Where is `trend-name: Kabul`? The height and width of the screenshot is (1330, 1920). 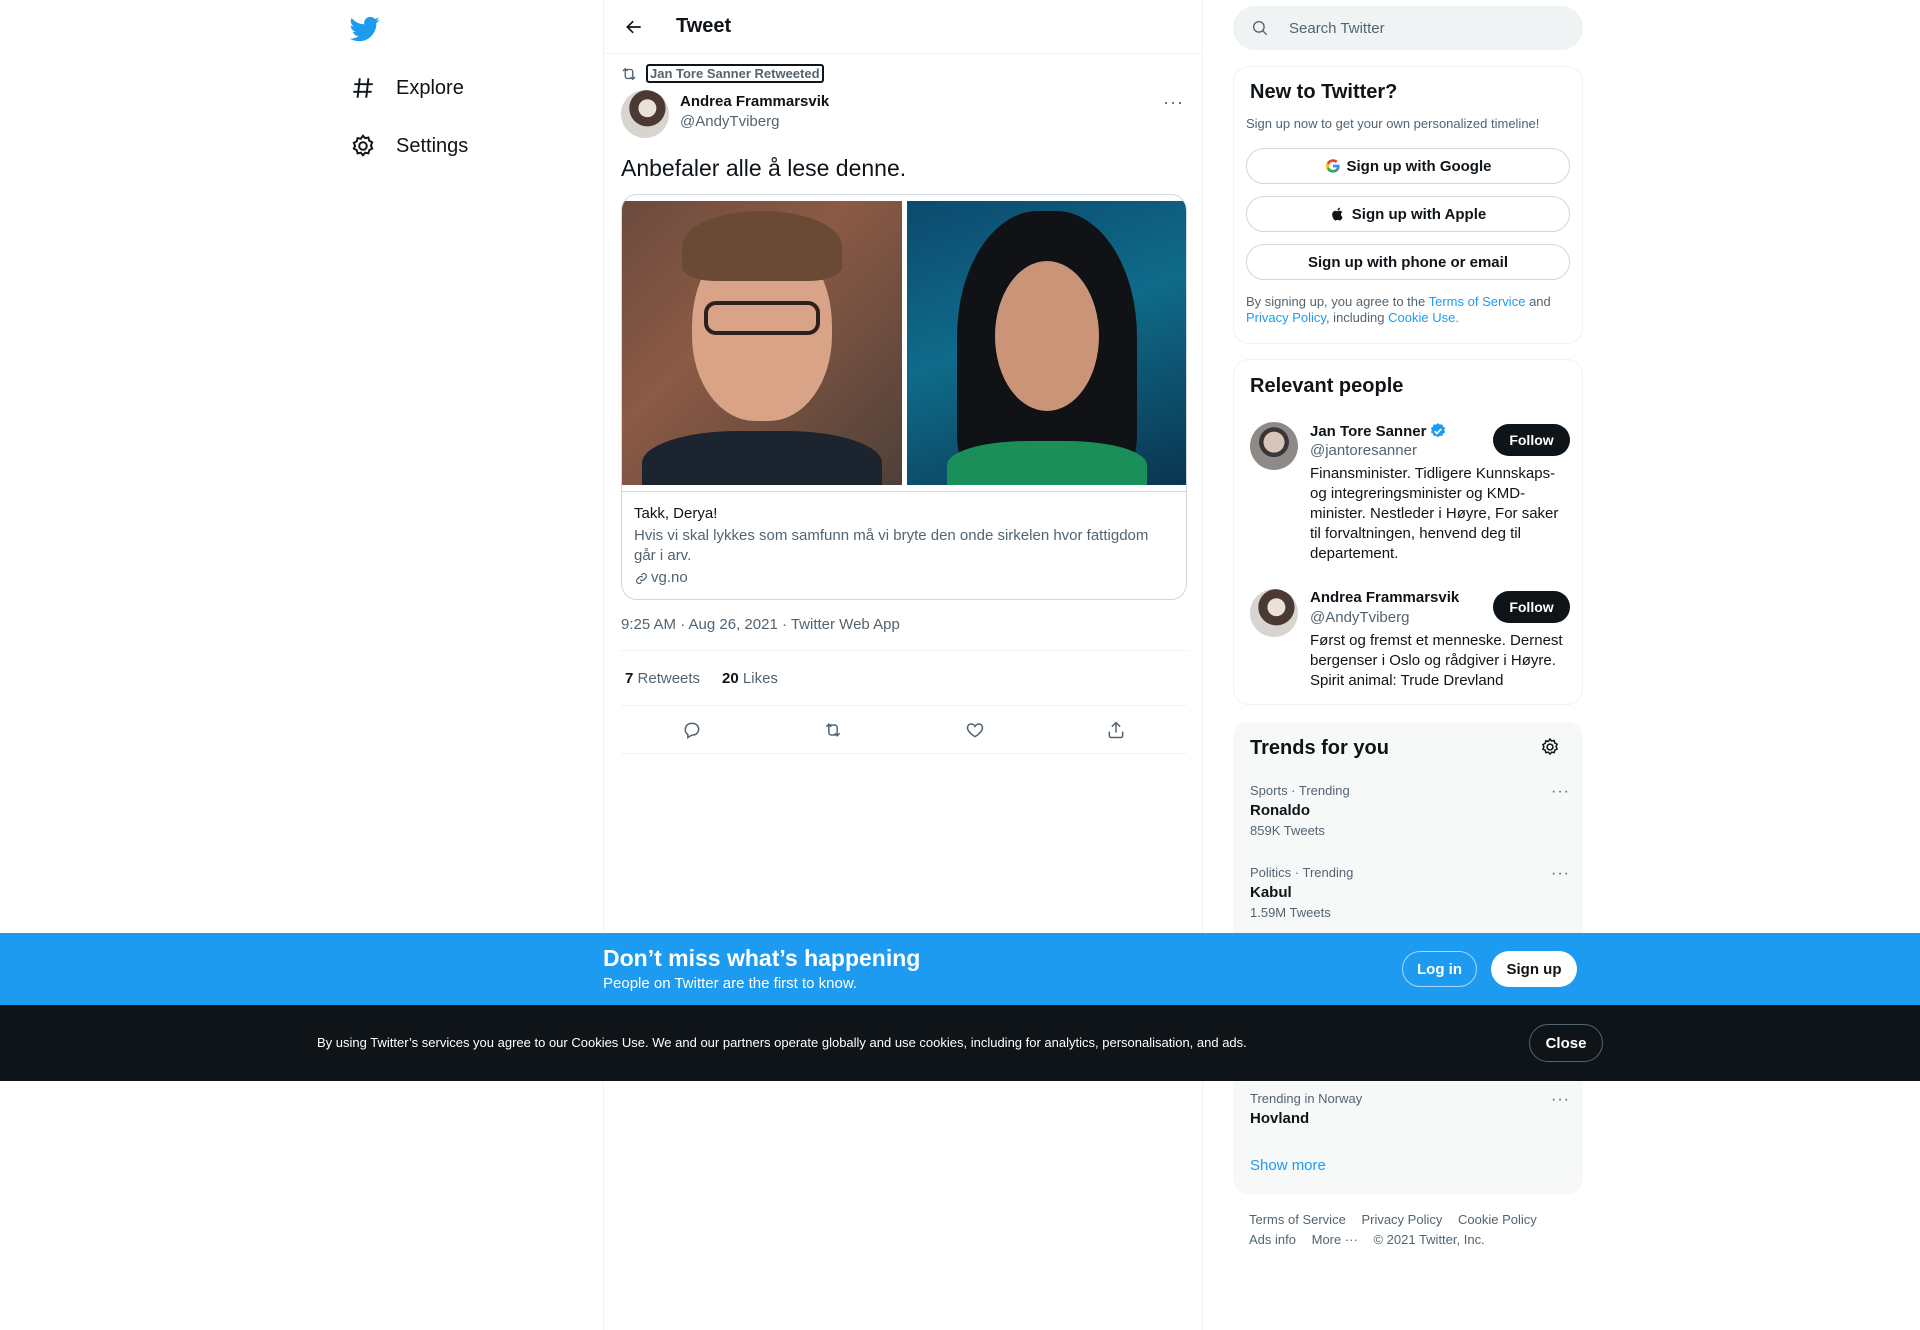 trend-name: Kabul is located at coordinates (1271, 892).